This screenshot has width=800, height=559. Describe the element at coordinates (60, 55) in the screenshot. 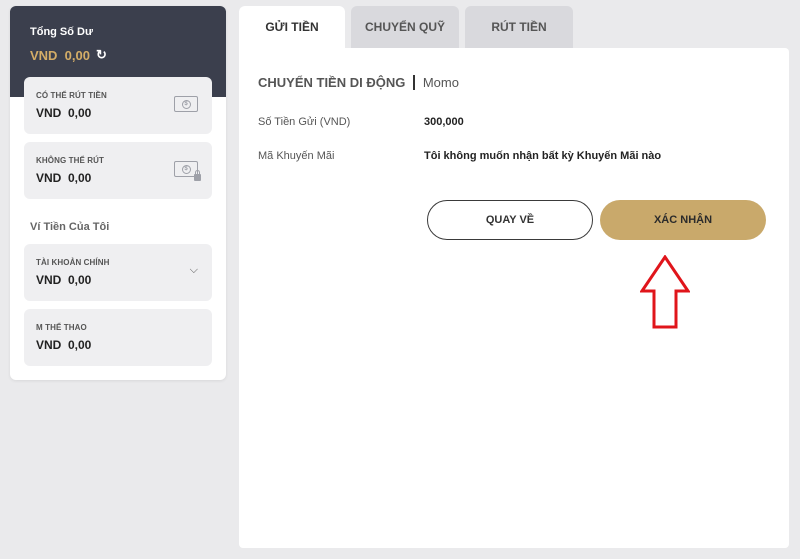

I see `total-balance-value: VND 0,00` at that location.